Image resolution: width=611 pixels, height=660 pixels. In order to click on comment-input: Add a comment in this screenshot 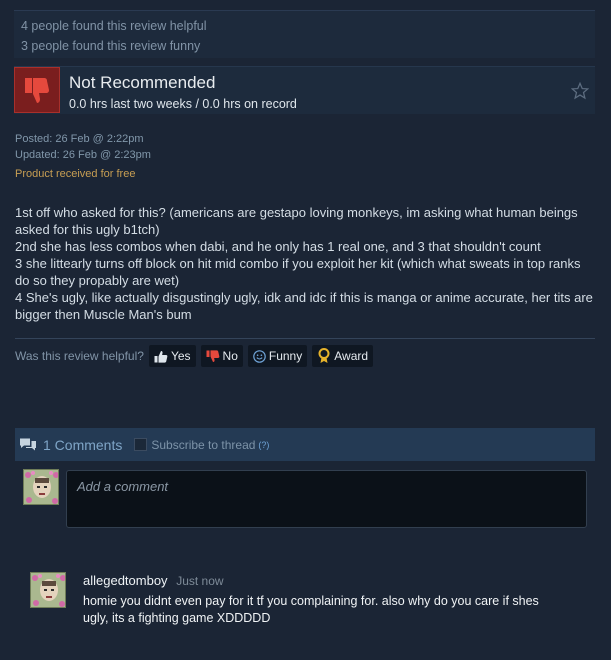, I will do `click(326, 499)`.